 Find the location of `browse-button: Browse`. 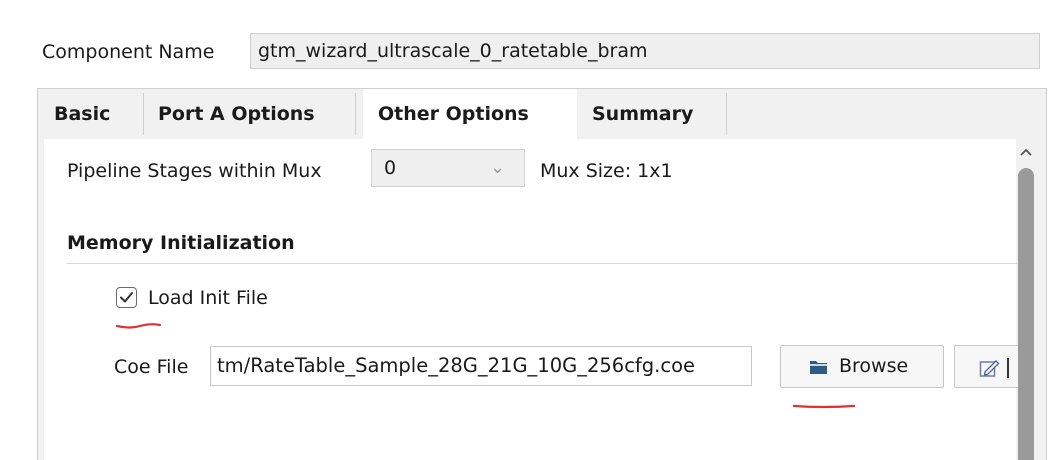

browse-button: Browse is located at coordinates (862, 366).